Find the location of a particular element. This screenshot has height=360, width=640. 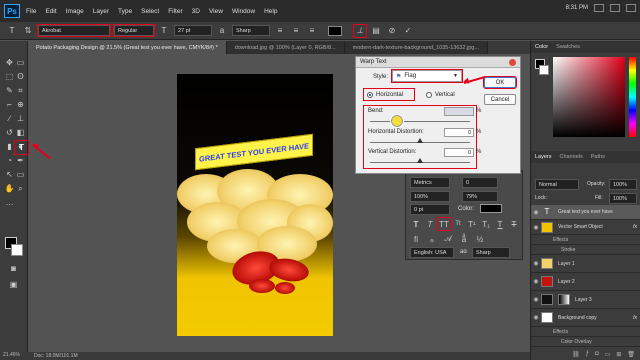

antialias-char-select: Sharp is located at coordinates (491, 252).